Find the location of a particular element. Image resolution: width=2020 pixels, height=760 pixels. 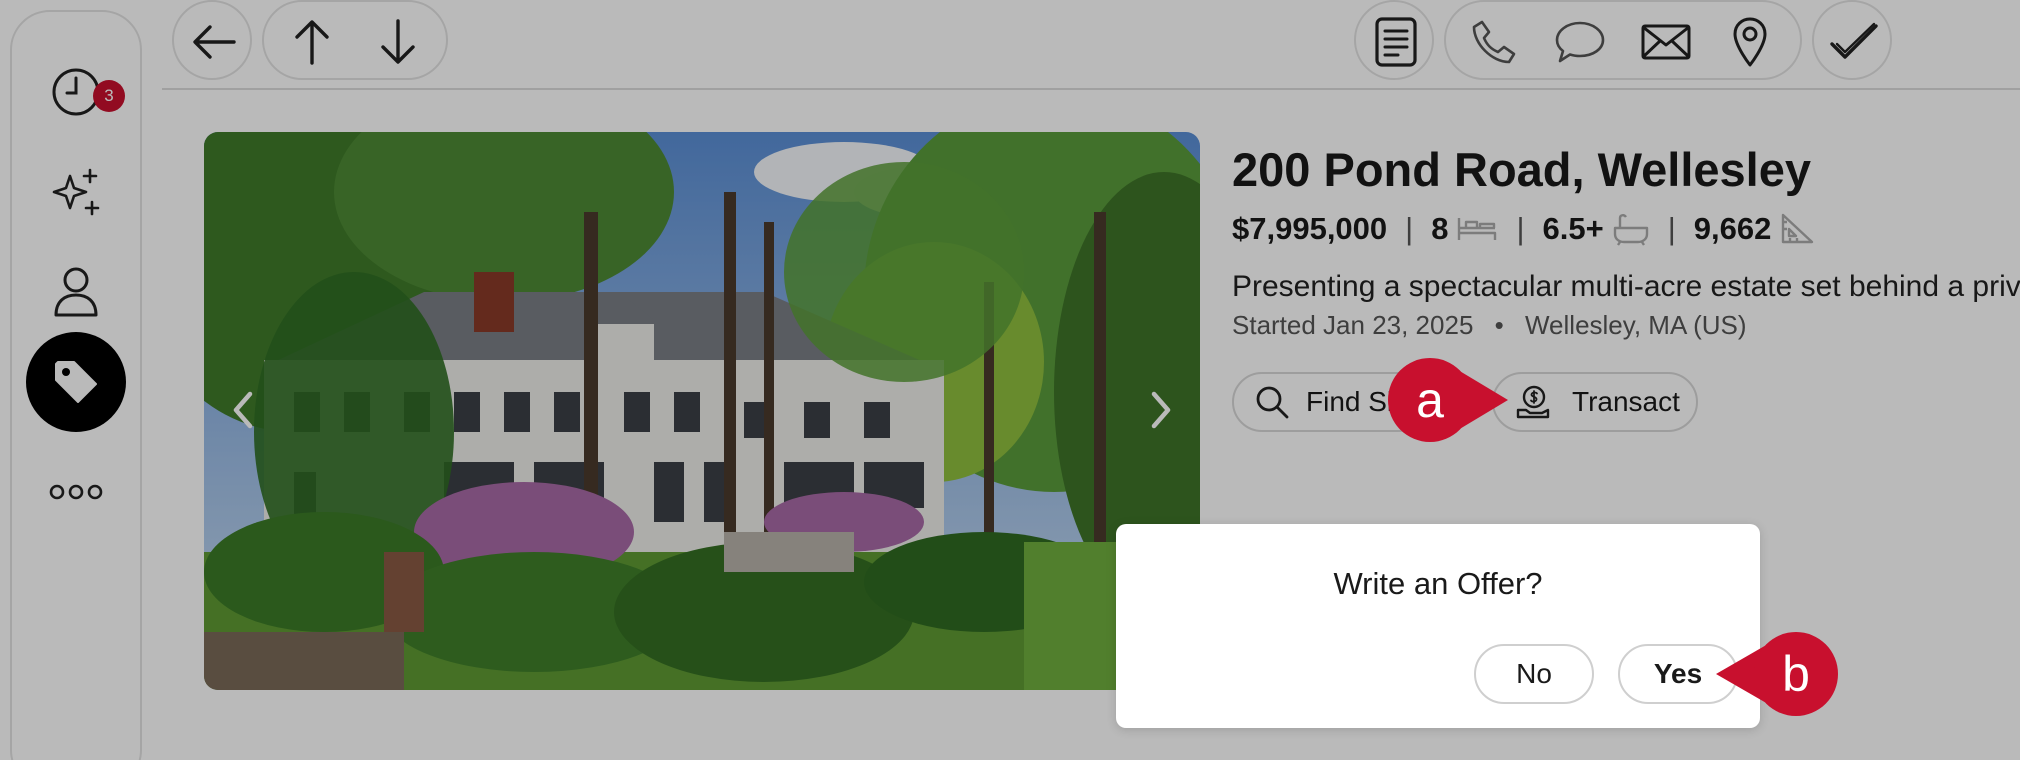

callout-b: b is located at coordinates (1777, 674).